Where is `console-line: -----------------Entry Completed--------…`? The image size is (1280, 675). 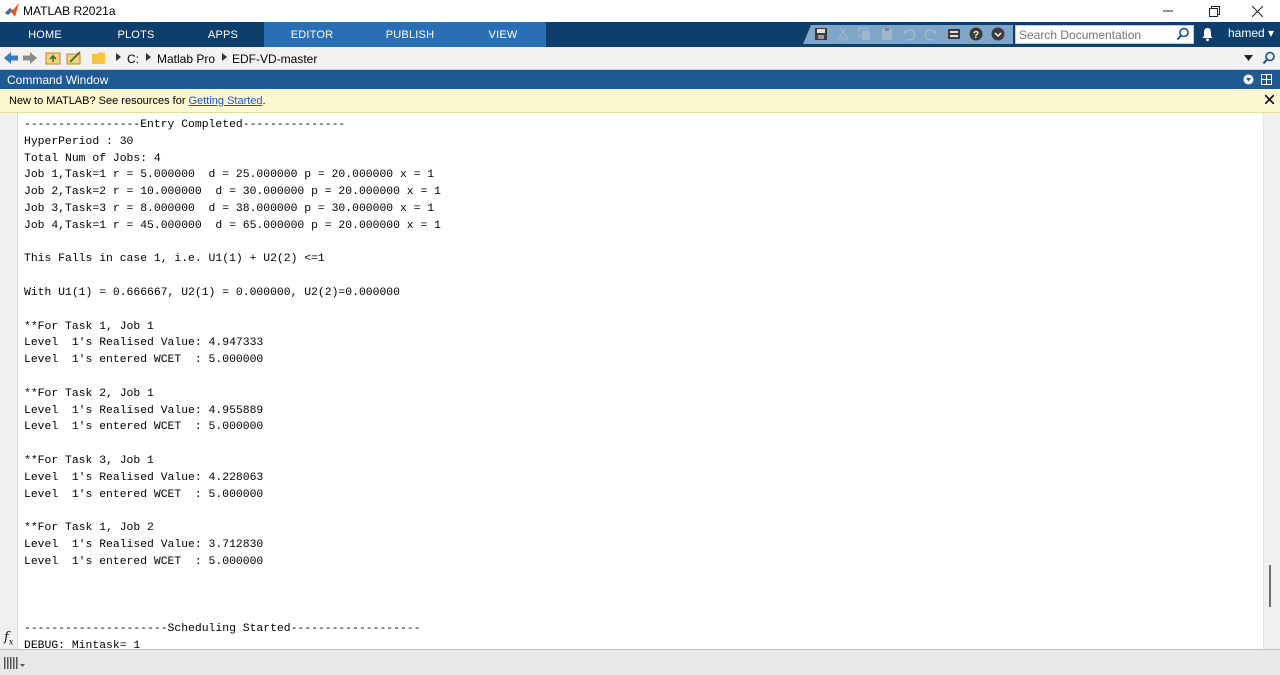 console-line: -----------------Entry Completed--------… is located at coordinates (185, 125).